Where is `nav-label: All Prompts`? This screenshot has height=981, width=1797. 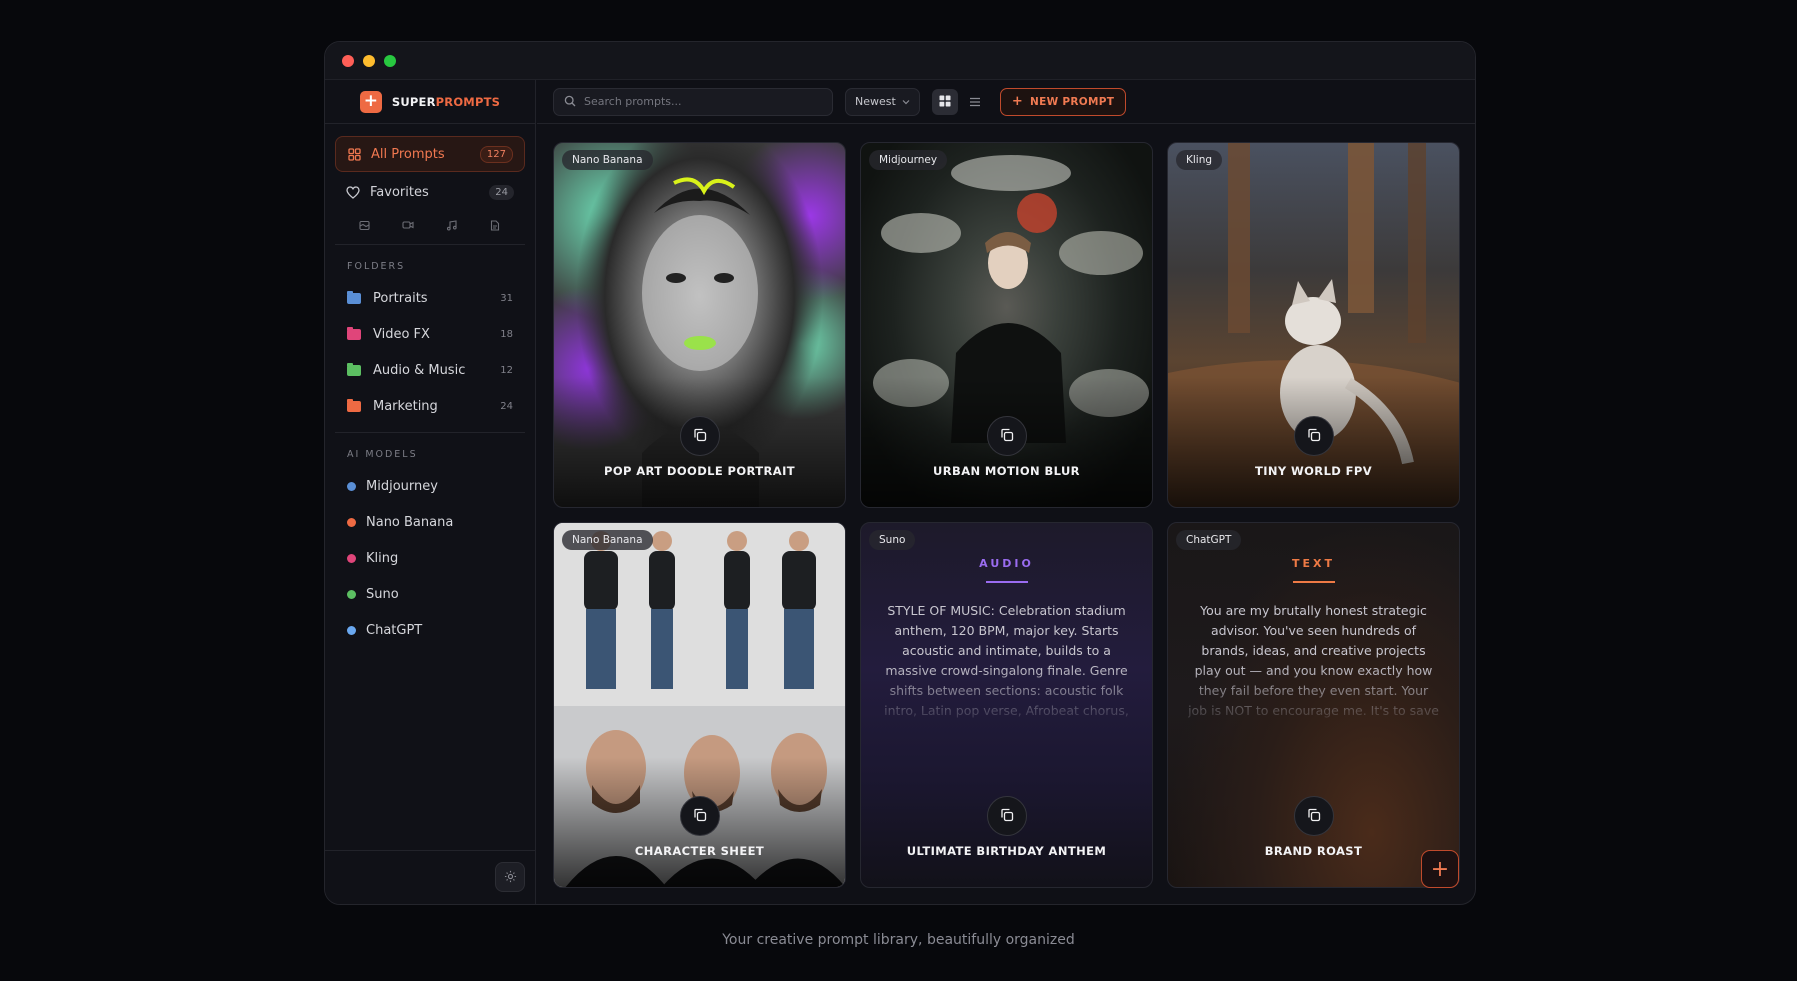 nav-label: All Prompts is located at coordinates (408, 154).